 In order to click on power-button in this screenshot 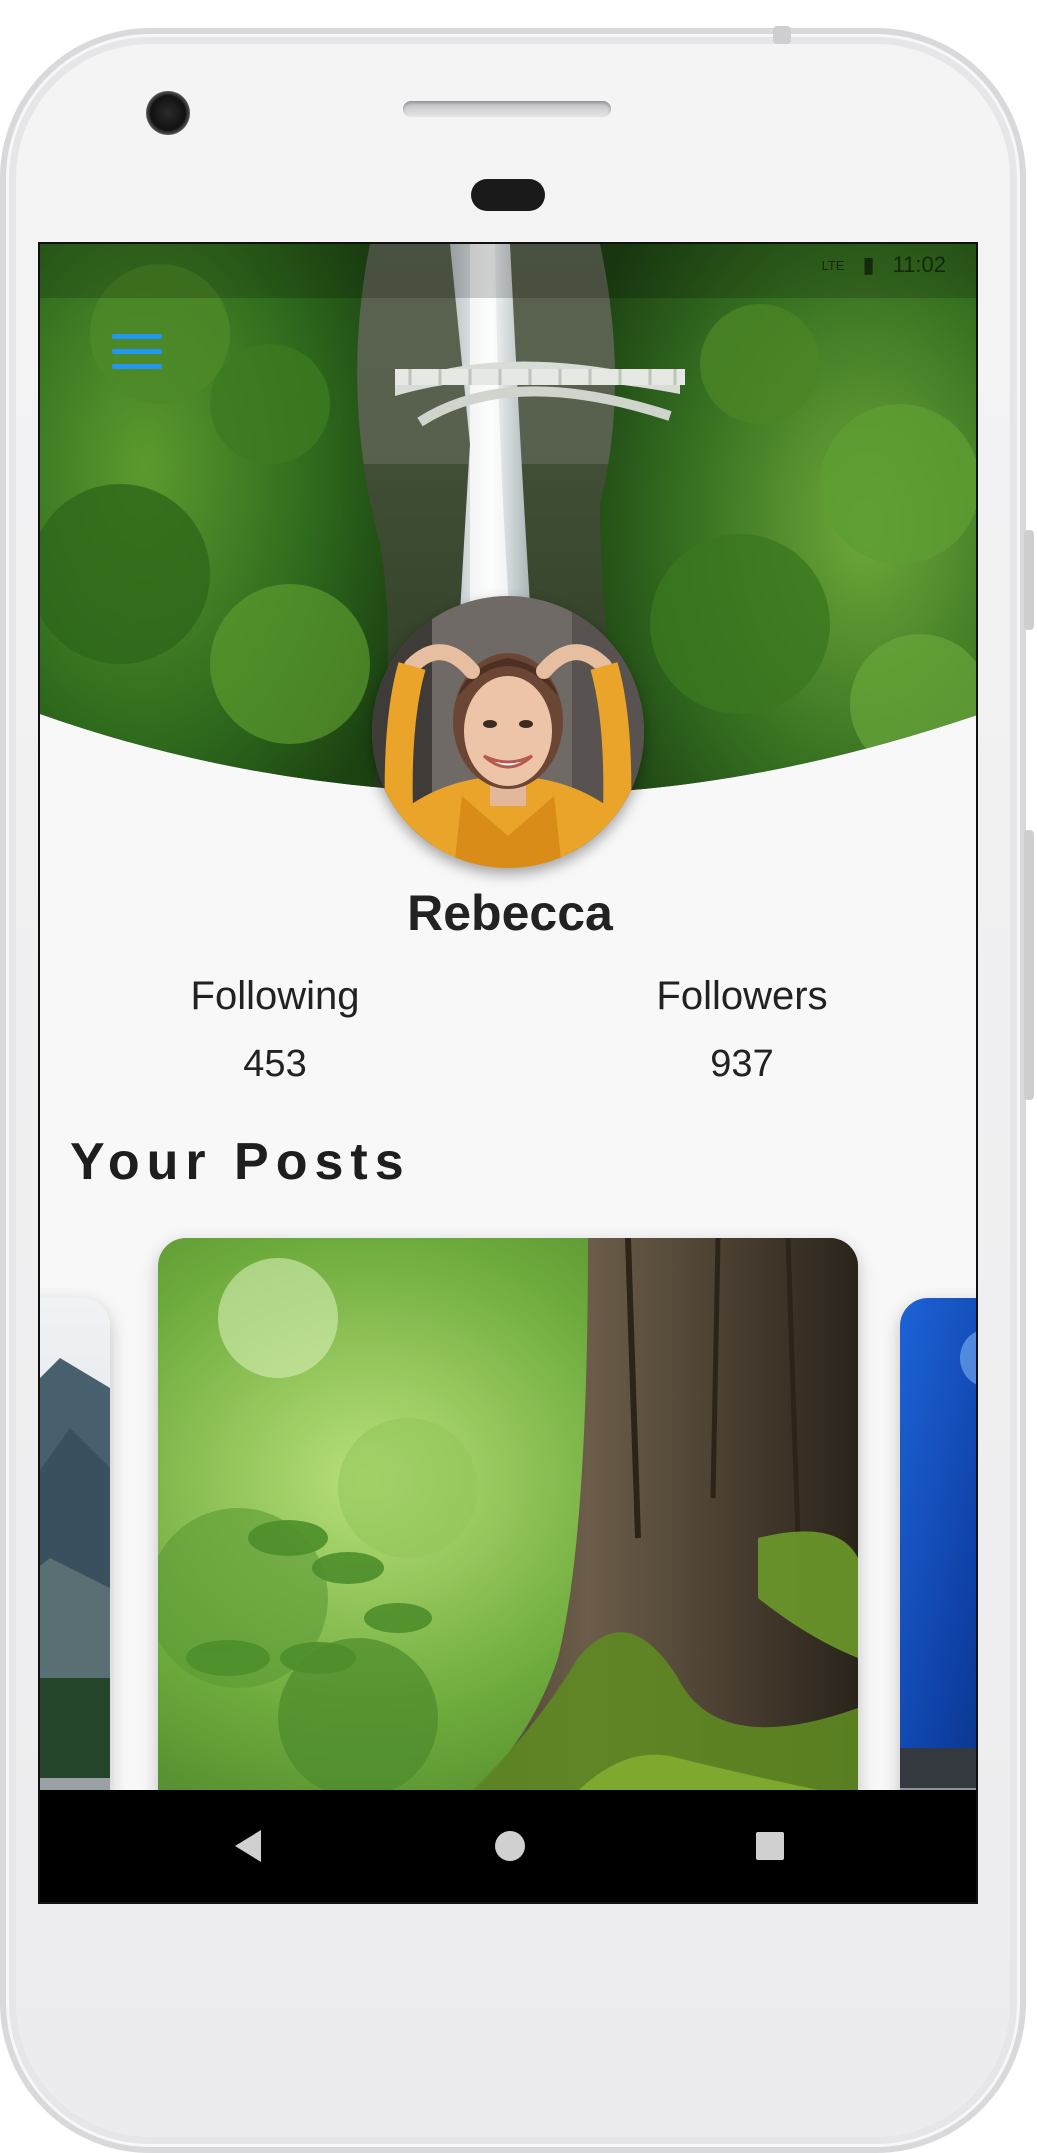, I will do `click(1029, 580)`.